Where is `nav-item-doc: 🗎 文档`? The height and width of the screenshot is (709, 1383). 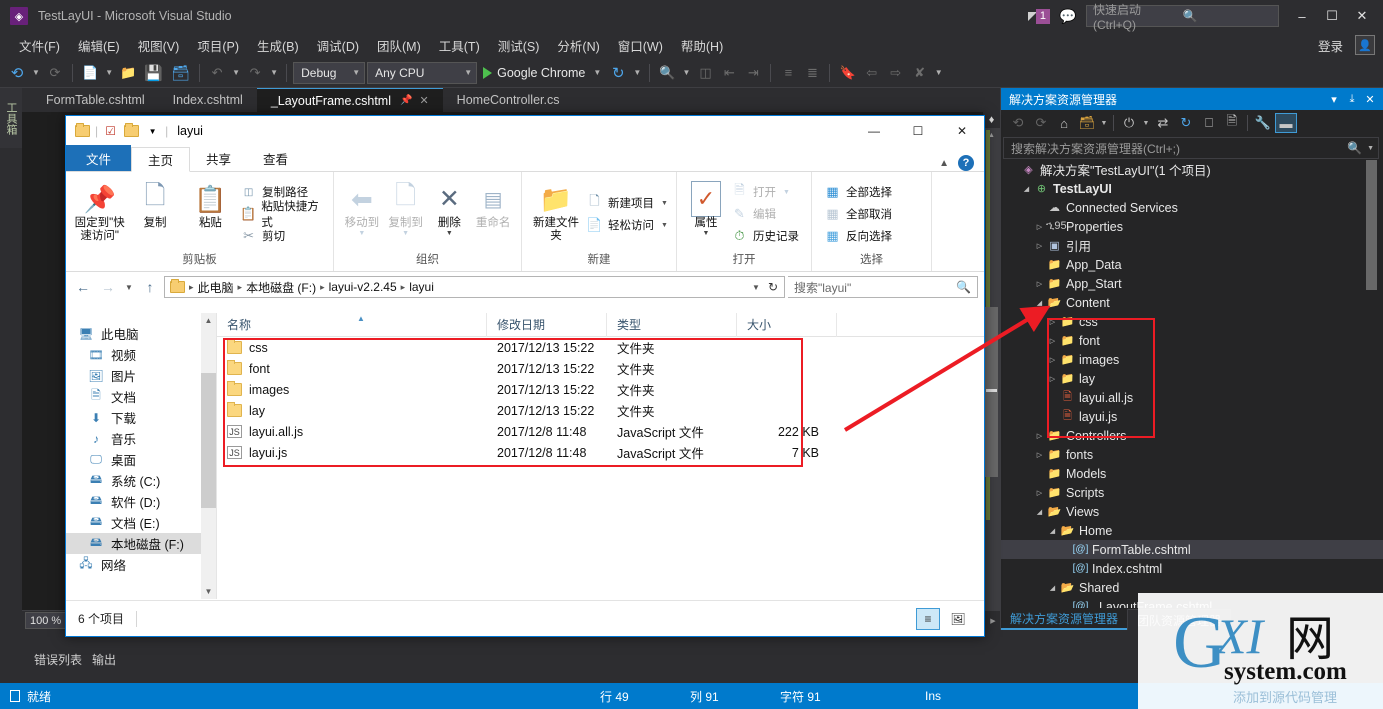 nav-item-doc: 🗎 文档 is located at coordinates (141, 396).